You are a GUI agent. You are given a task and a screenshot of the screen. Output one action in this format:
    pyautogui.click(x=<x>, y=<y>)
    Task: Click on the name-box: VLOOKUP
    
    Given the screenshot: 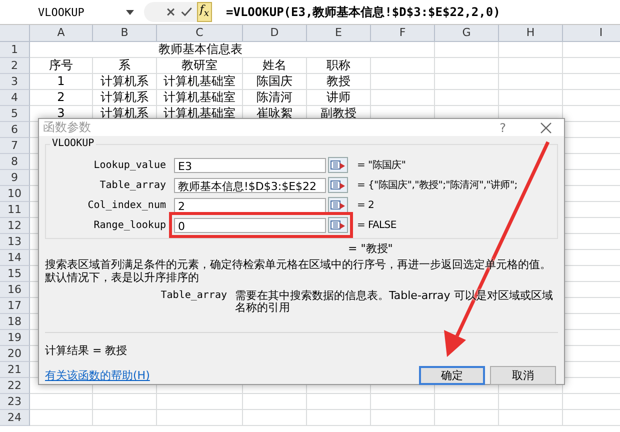 What is the action you would take?
    pyautogui.click(x=71, y=12)
    